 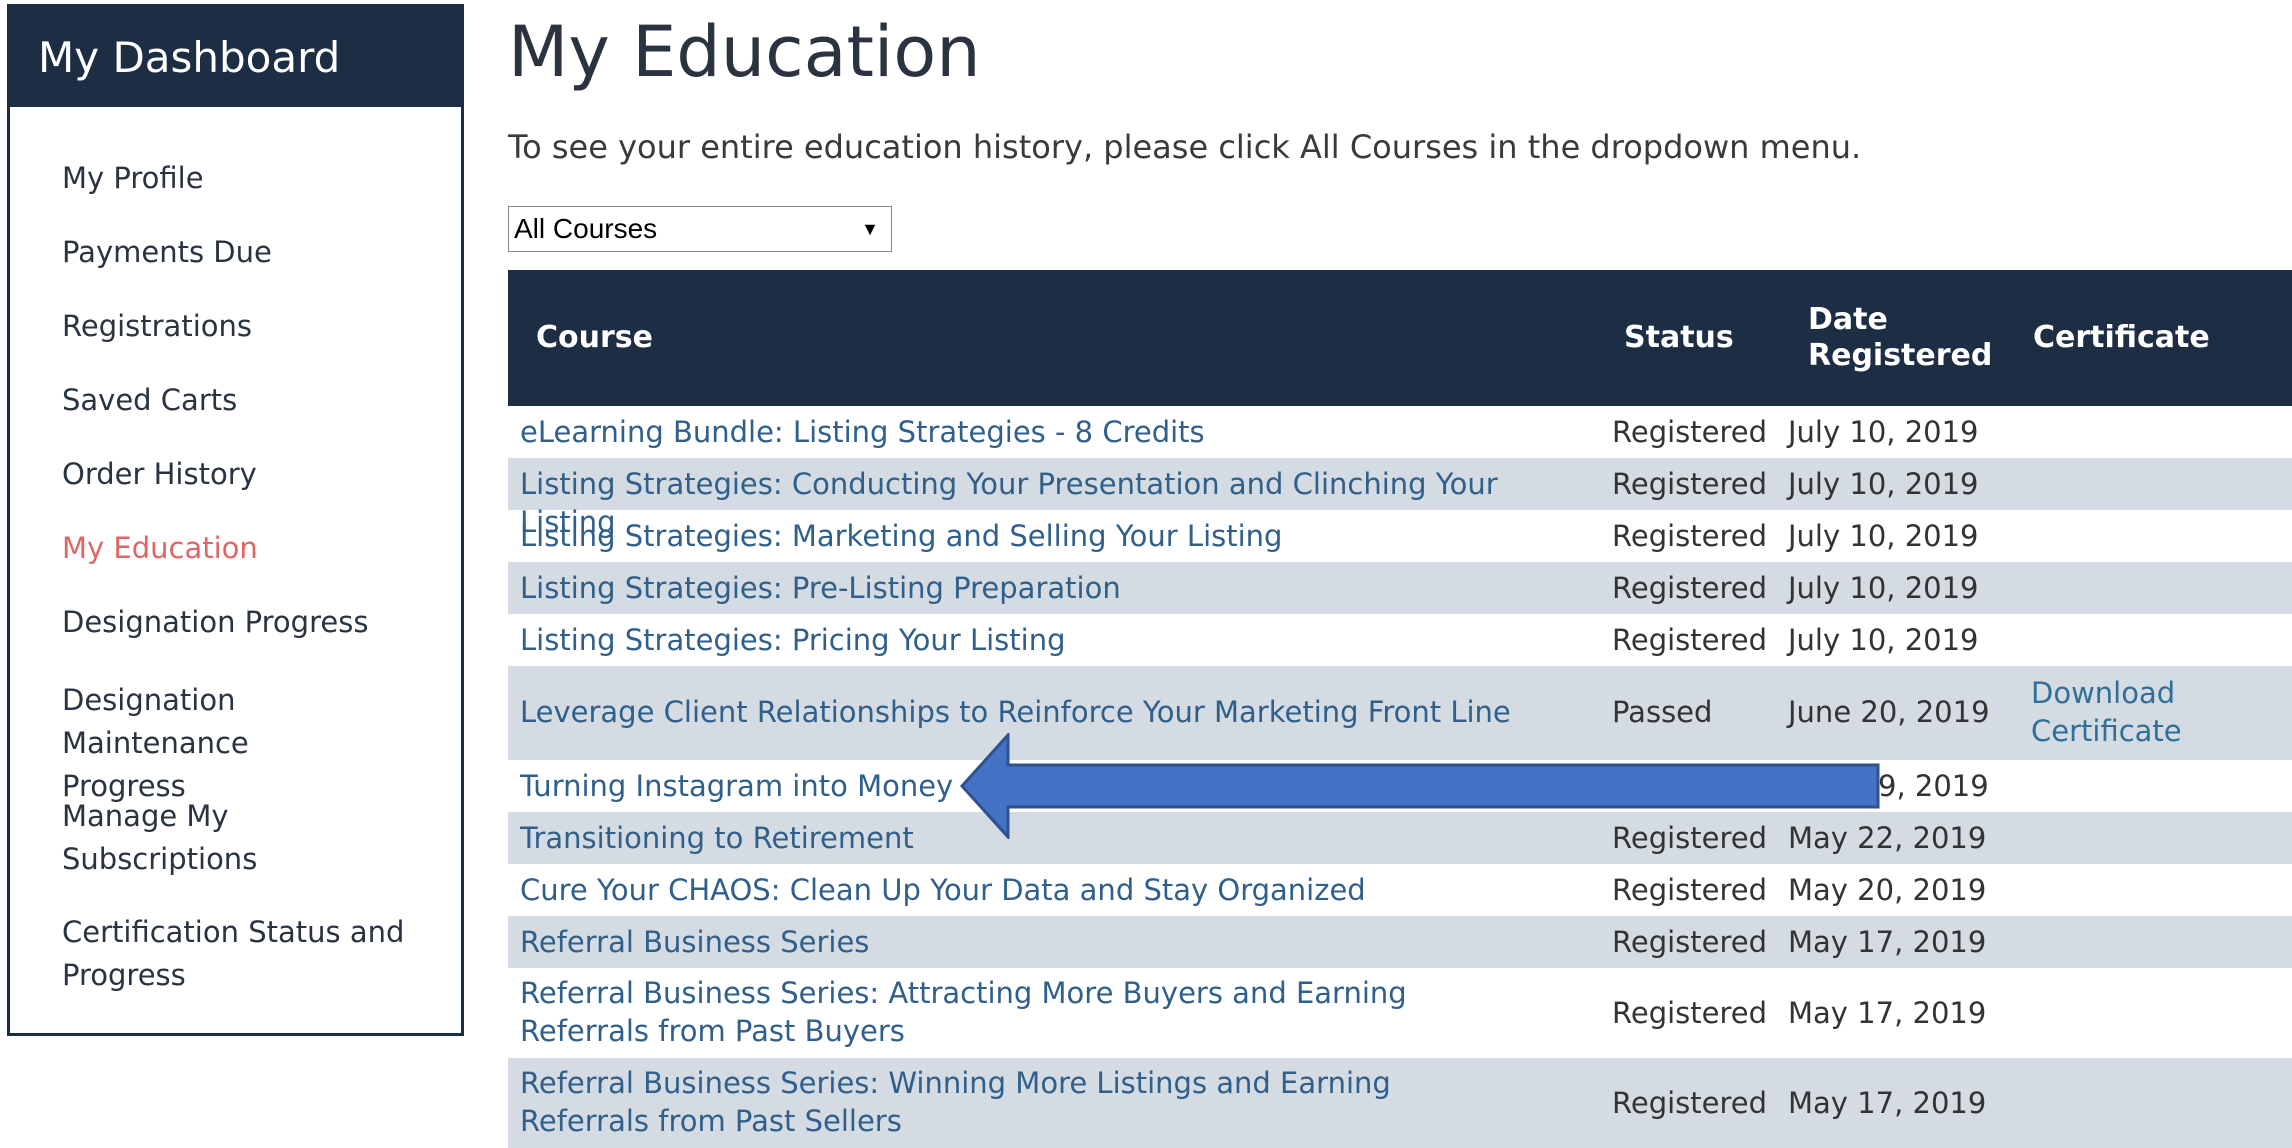 What do you see at coordinates (1662, 712) in the screenshot?
I see `course-status: Passed` at bounding box center [1662, 712].